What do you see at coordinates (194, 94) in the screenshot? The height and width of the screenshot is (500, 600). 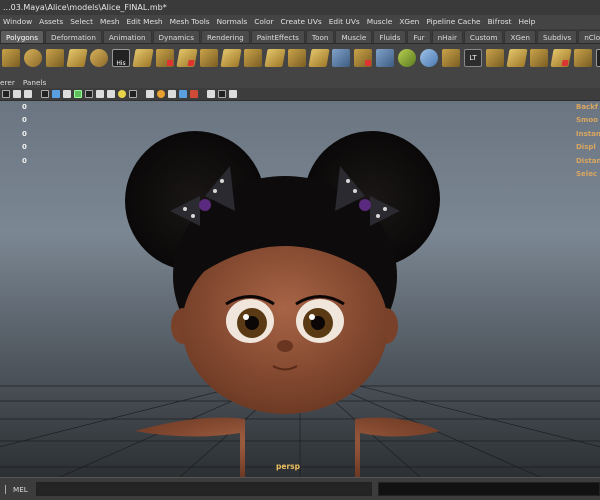 I see `gate-mask-icon` at bounding box center [194, 94].